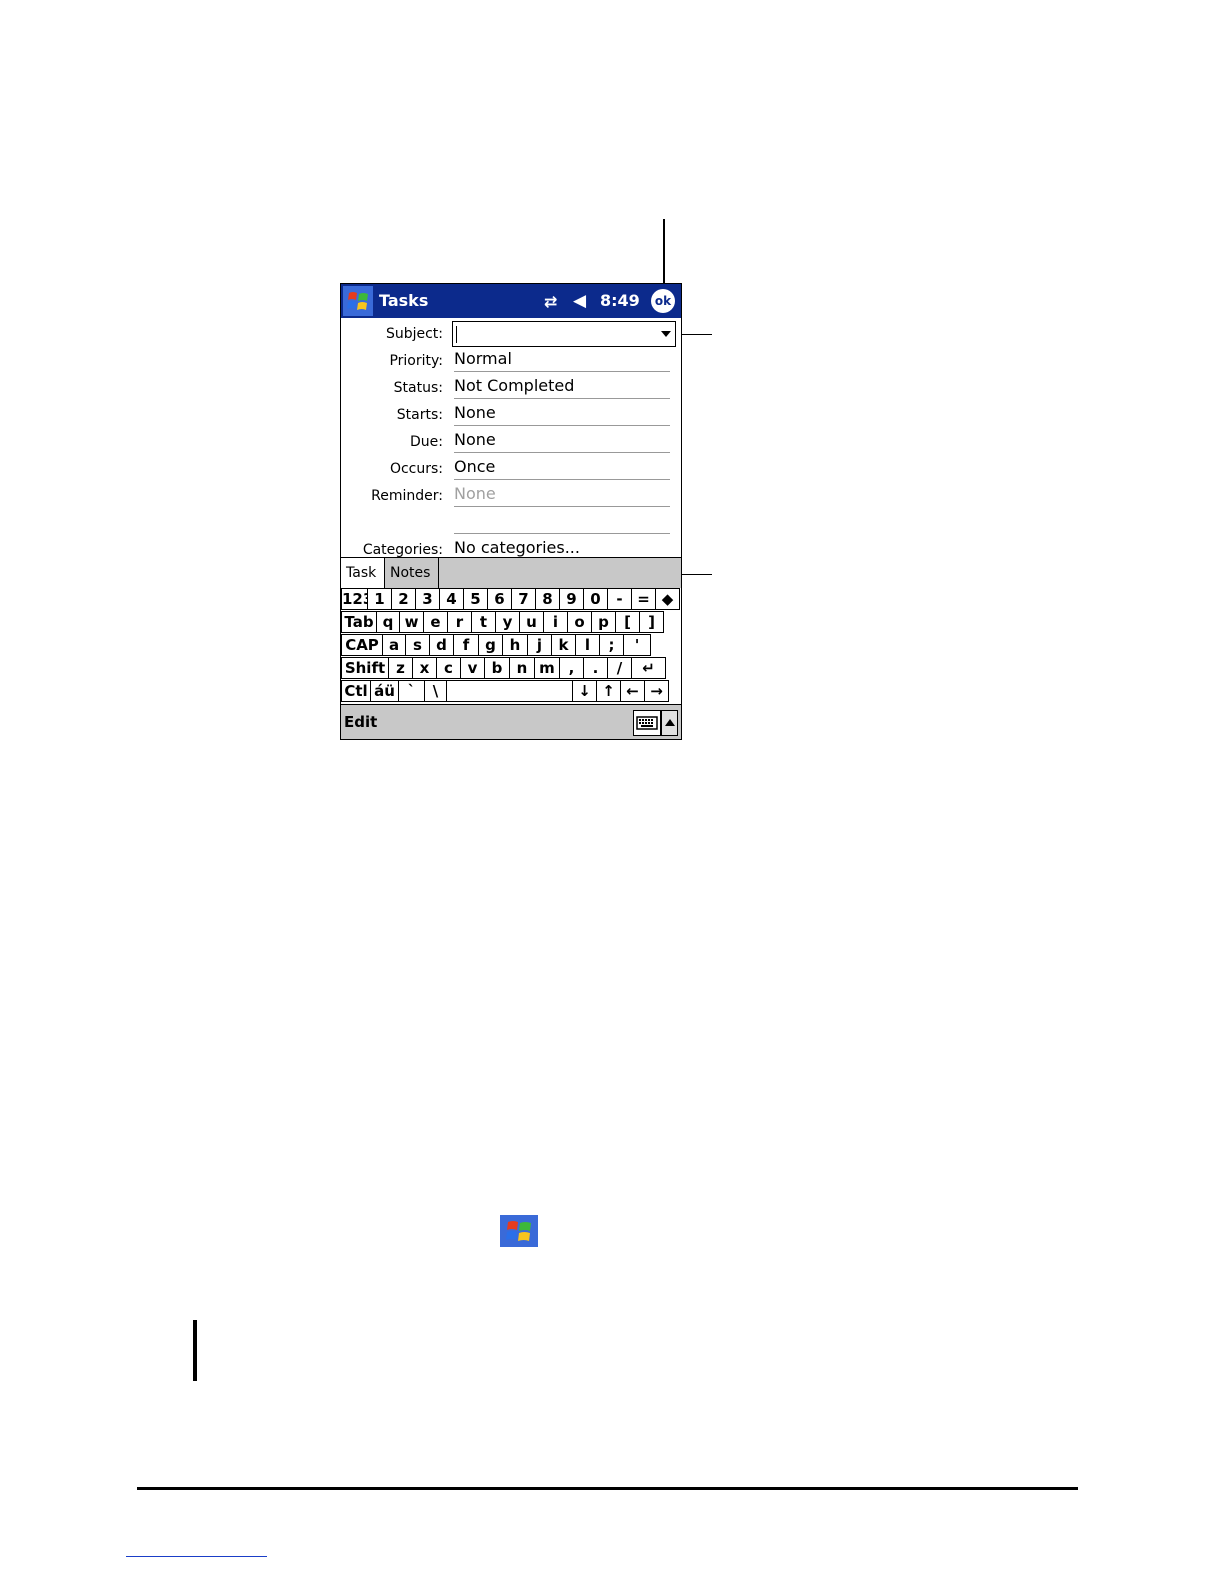  What do you see at coordinates (647, 723) in the screenshot?
I see `keyboard-icon` at bounding box center [647, 723].